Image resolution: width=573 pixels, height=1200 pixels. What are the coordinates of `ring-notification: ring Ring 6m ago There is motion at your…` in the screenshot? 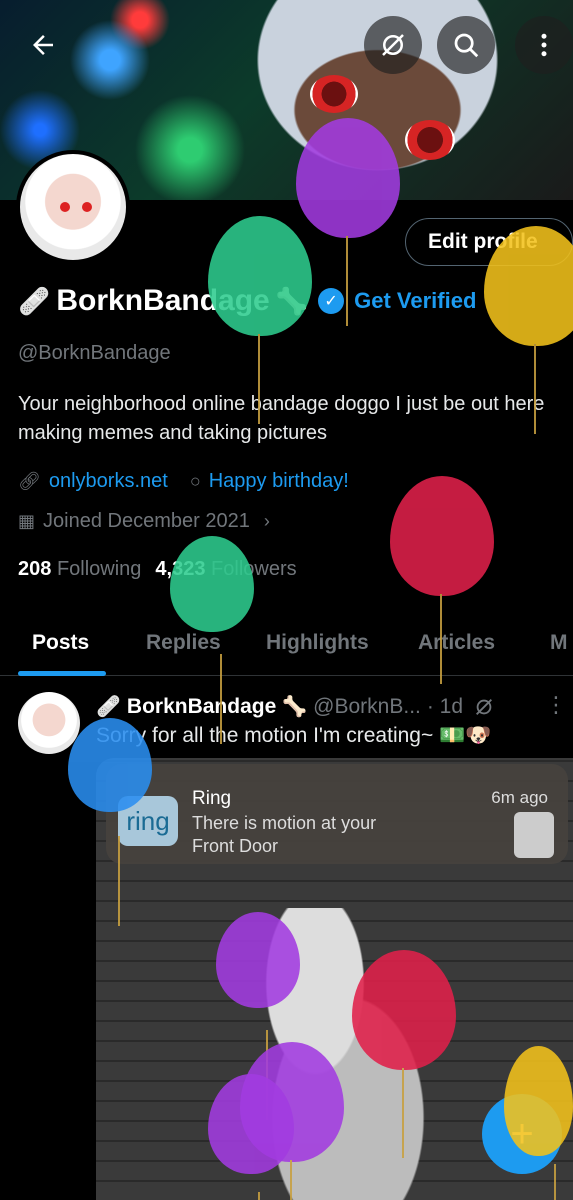 It's located at (337, 814).